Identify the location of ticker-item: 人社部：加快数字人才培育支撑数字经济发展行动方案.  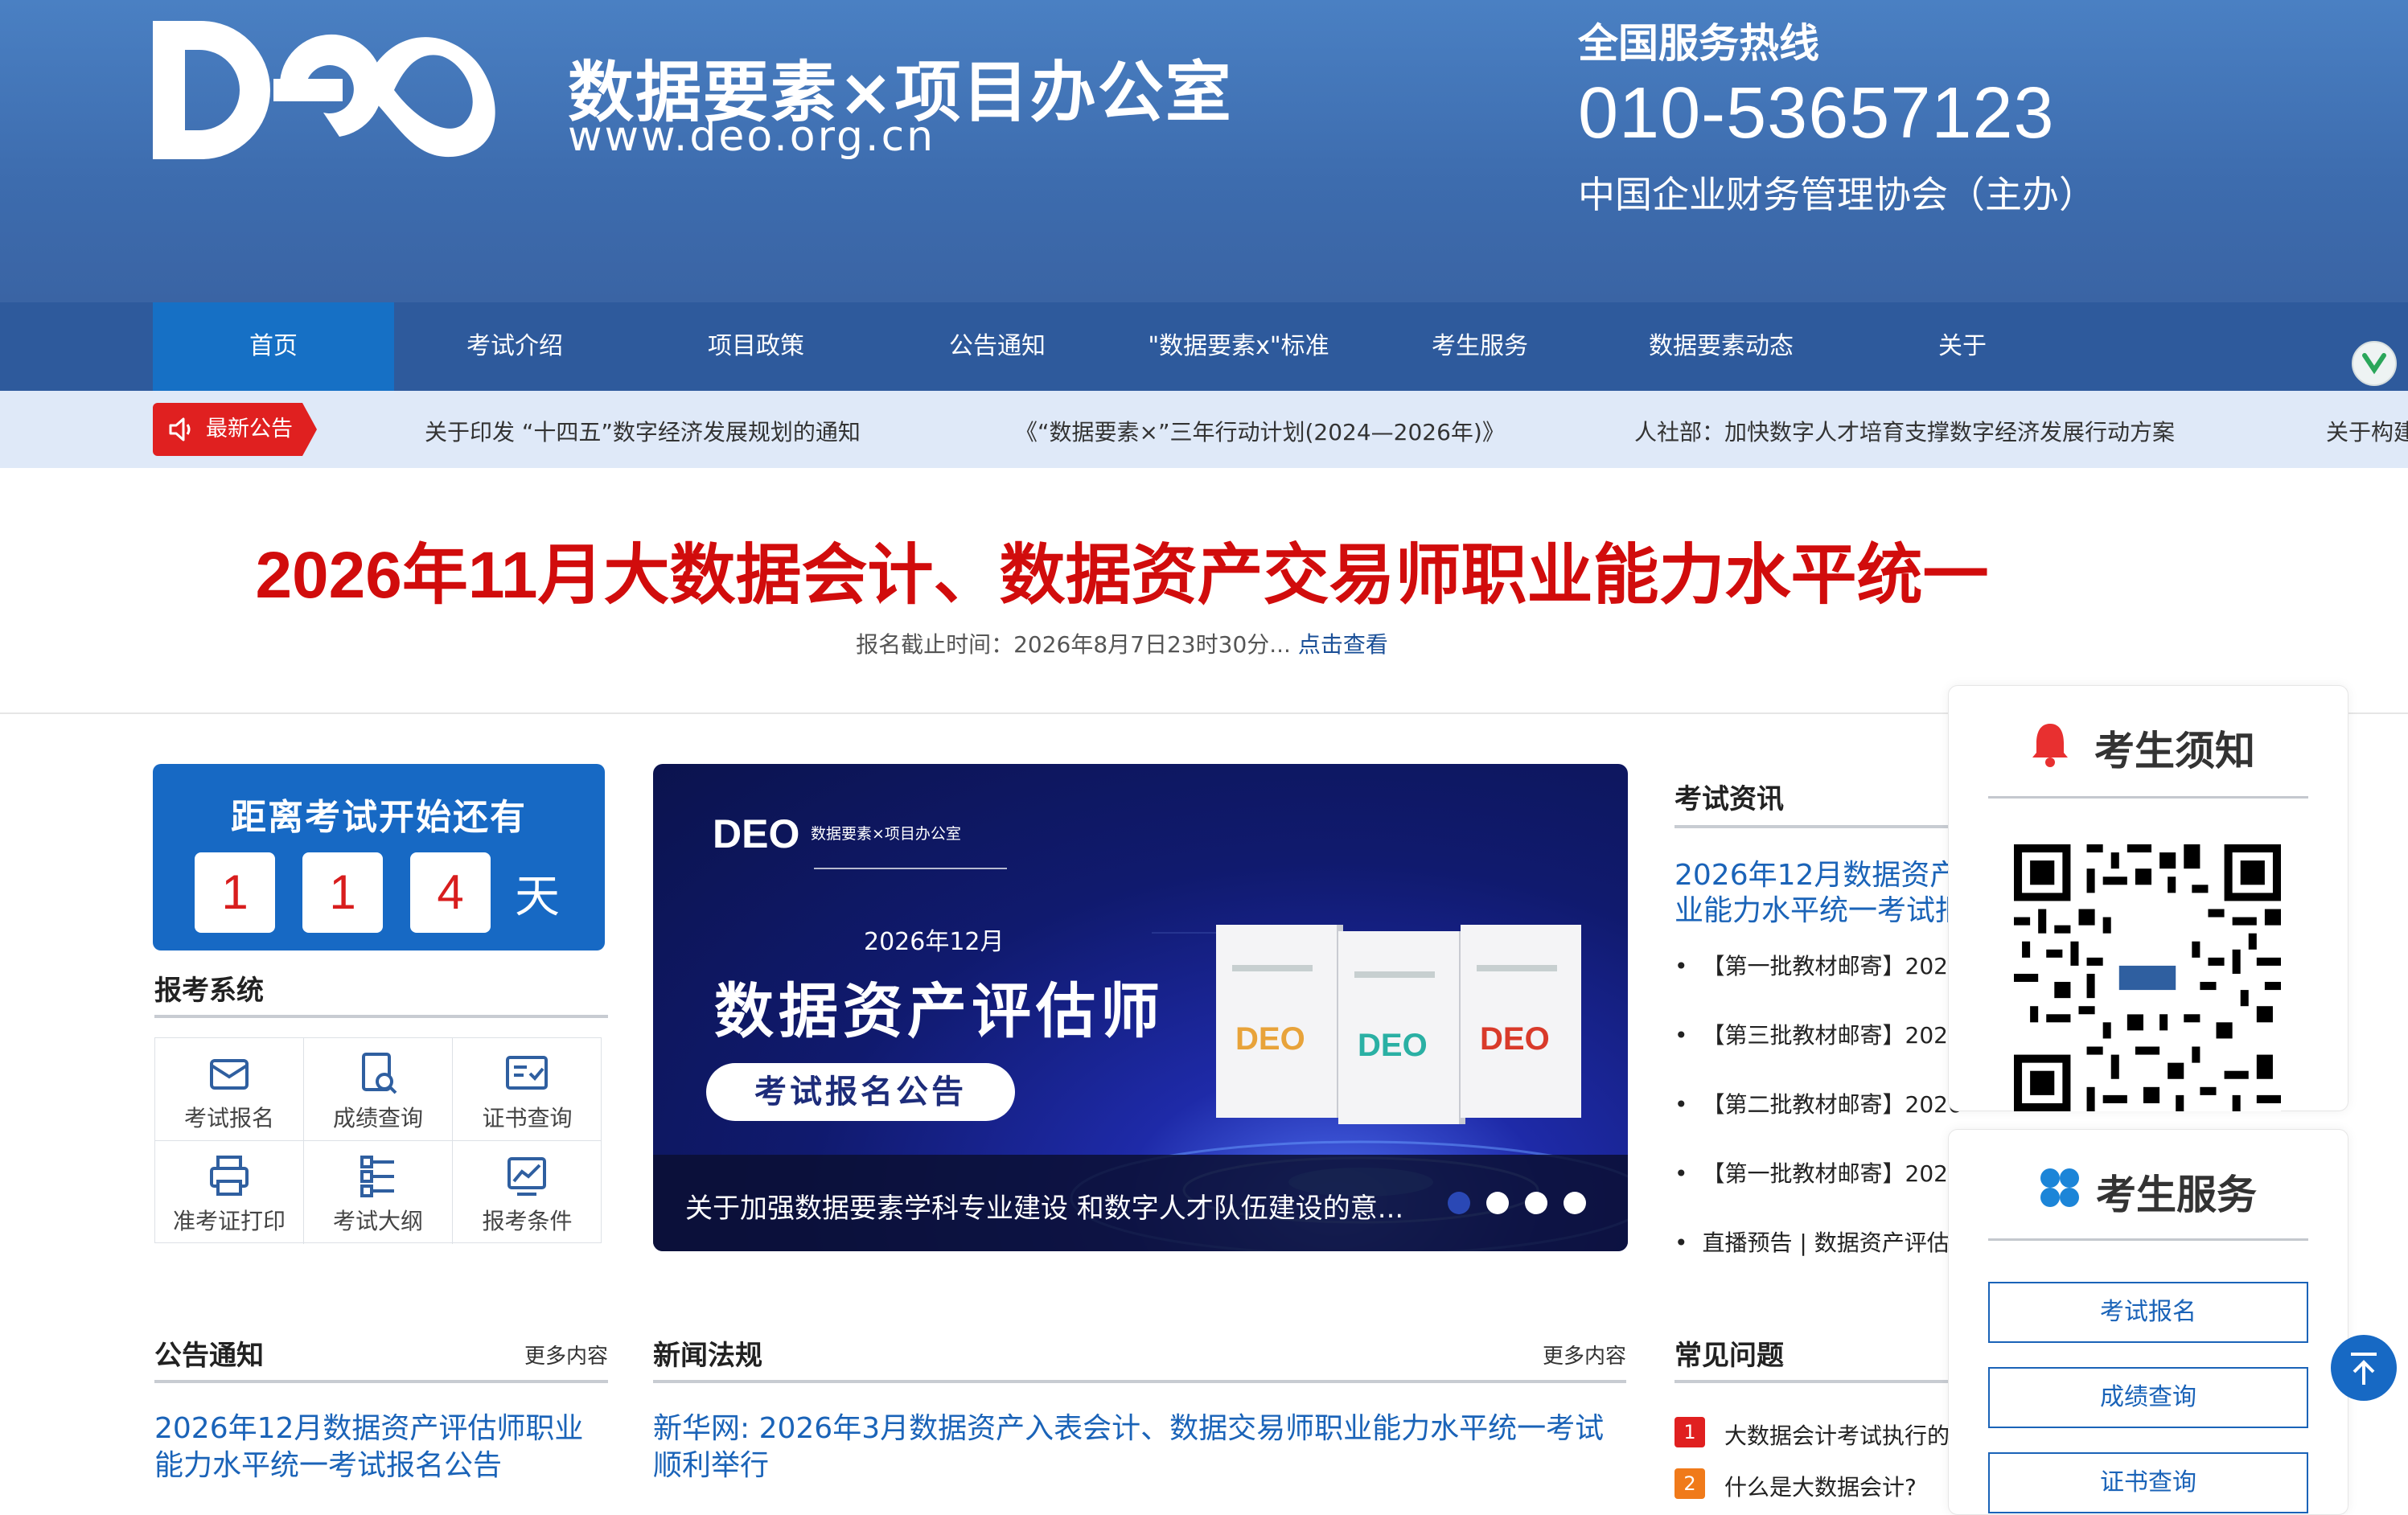
(1904, 431).